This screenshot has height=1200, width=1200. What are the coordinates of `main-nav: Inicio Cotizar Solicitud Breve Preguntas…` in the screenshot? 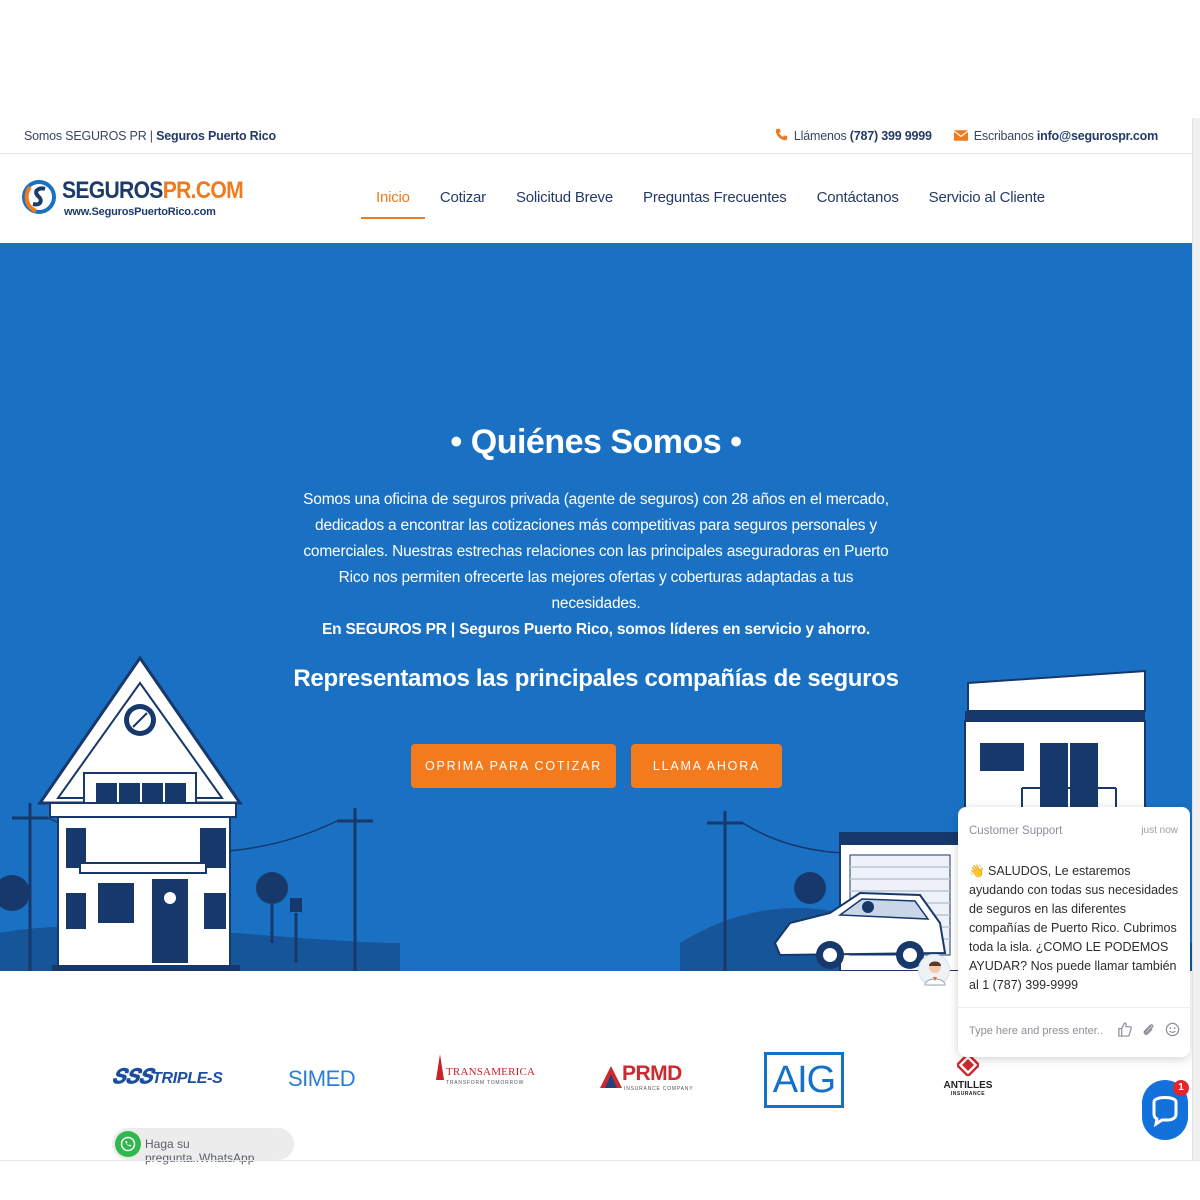 It's located at (710, 202).